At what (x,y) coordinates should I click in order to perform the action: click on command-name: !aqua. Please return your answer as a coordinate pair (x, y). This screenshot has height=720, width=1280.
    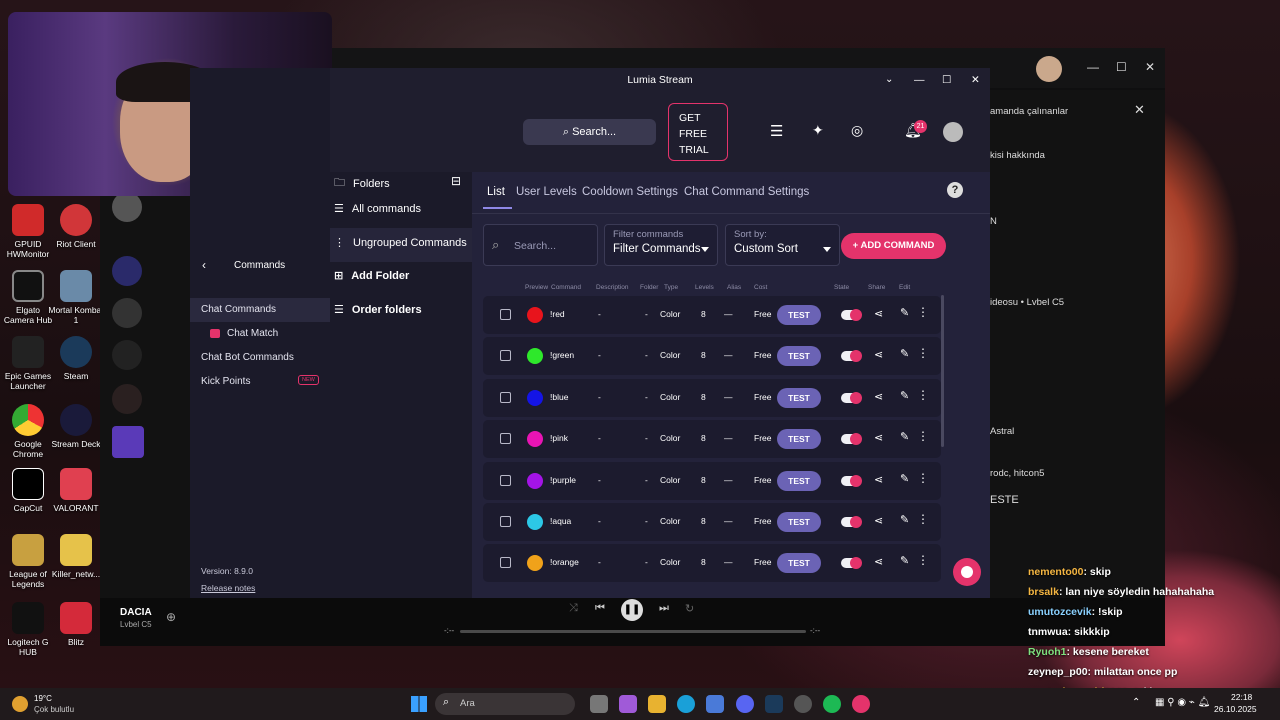
    Looking at the image, I should click on (560, 521).